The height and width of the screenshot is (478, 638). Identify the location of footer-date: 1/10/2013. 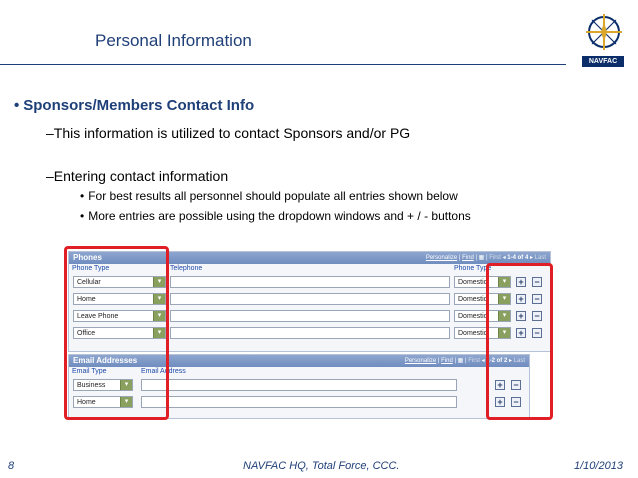
(598, 466).